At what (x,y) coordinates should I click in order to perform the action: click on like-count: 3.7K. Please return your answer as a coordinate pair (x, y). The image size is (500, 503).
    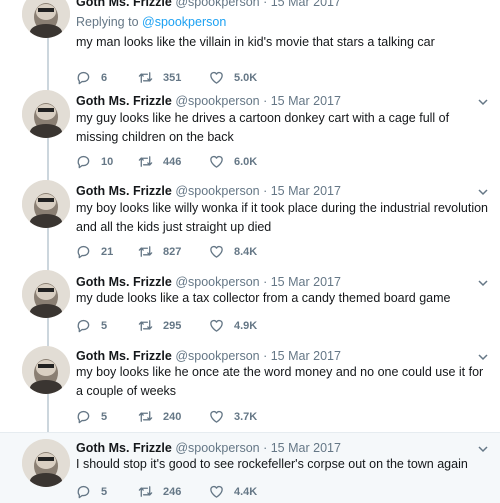
    Looking at the image, I should click on (246, 416).